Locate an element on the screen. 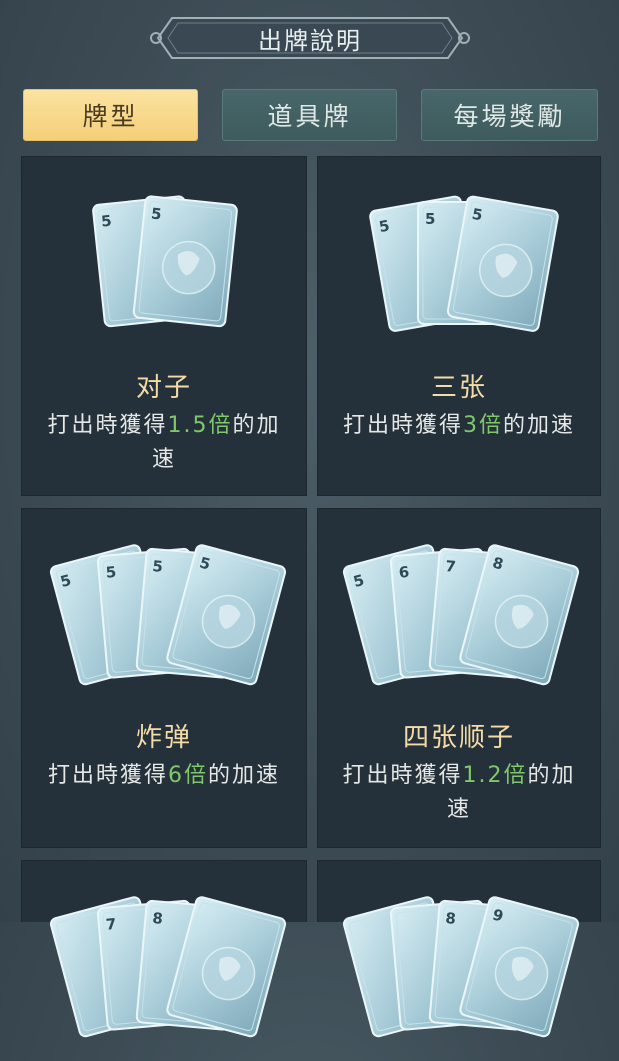 Image resolution: width=619 pixels, height=1061 pixels. tab-label: 每場獎勵 is located at coordinates (509, 116).